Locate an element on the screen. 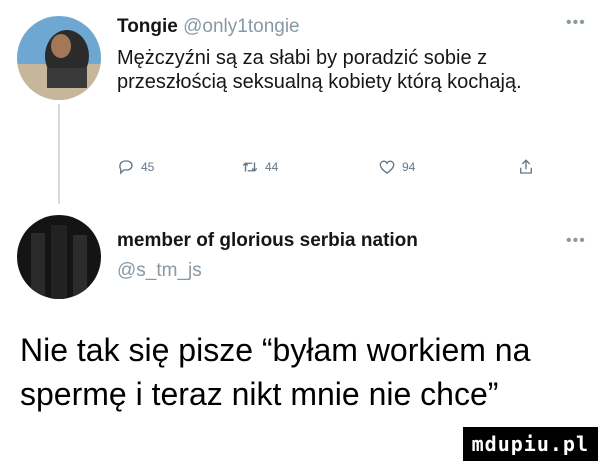 Image resolution: width=600 pixels, height=465 pixels. retweet-count: 44 is located at coordinates (272, 167).